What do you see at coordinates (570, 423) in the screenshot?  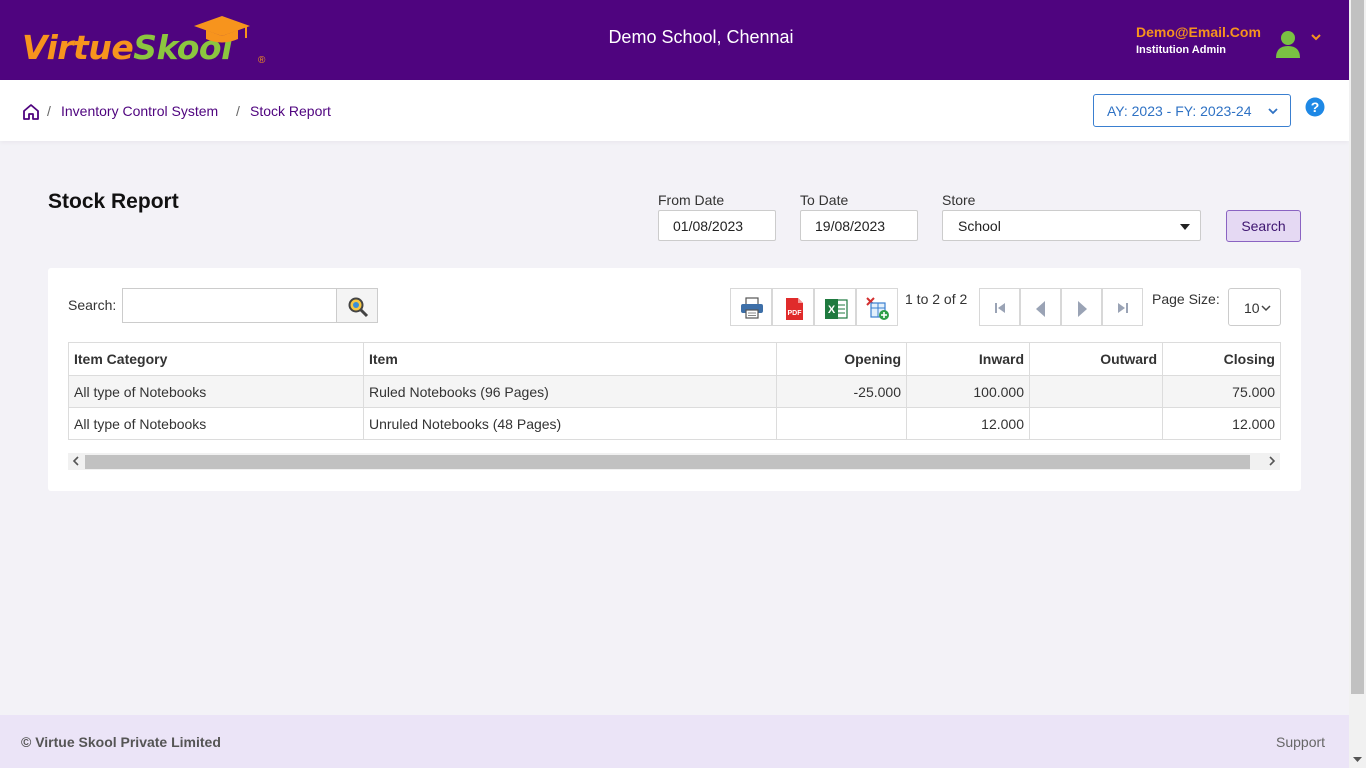 I see `cell-item: Unruled Notebooks (48 Pages)` at bounding box center [570, 423].